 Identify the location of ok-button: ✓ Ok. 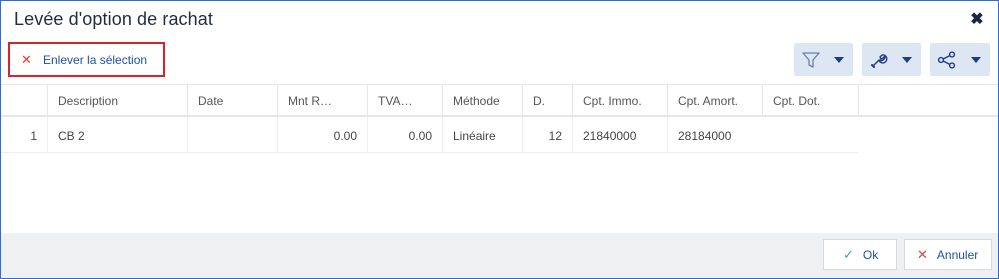
(860, 254).